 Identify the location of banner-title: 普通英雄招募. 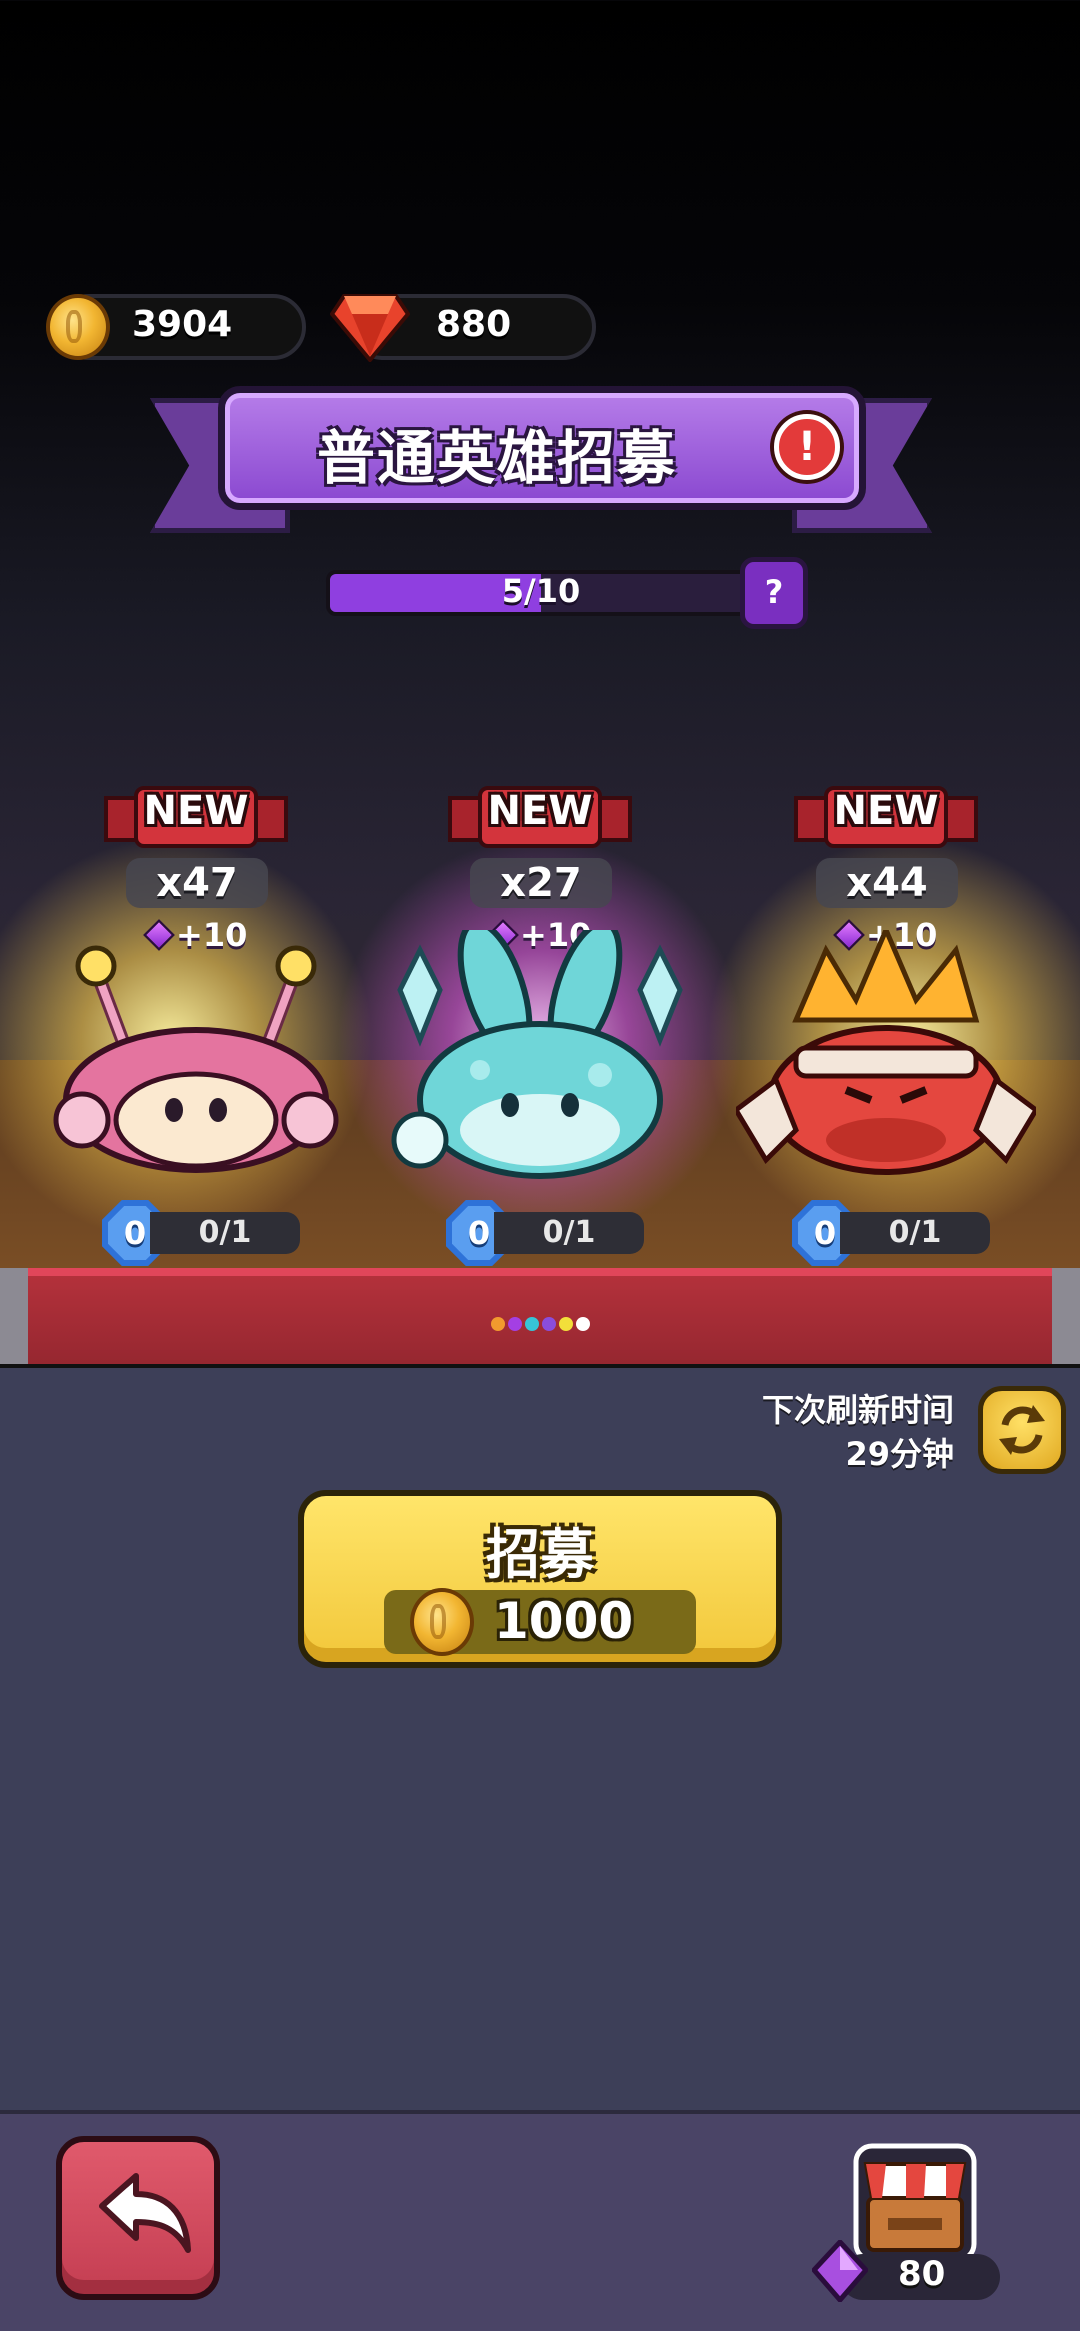
(496, 458).